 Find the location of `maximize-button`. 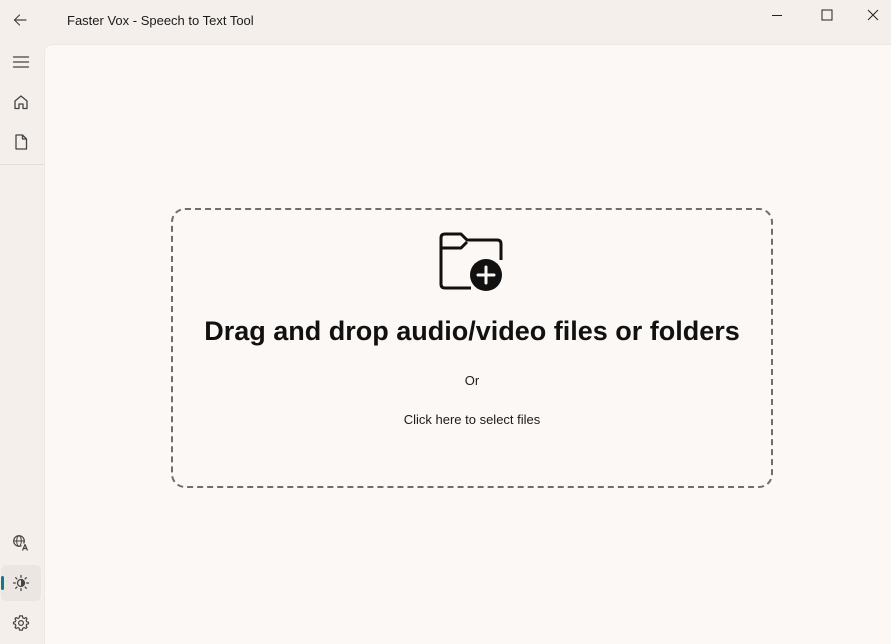

maximize-button is located at coordinates (827, 15).